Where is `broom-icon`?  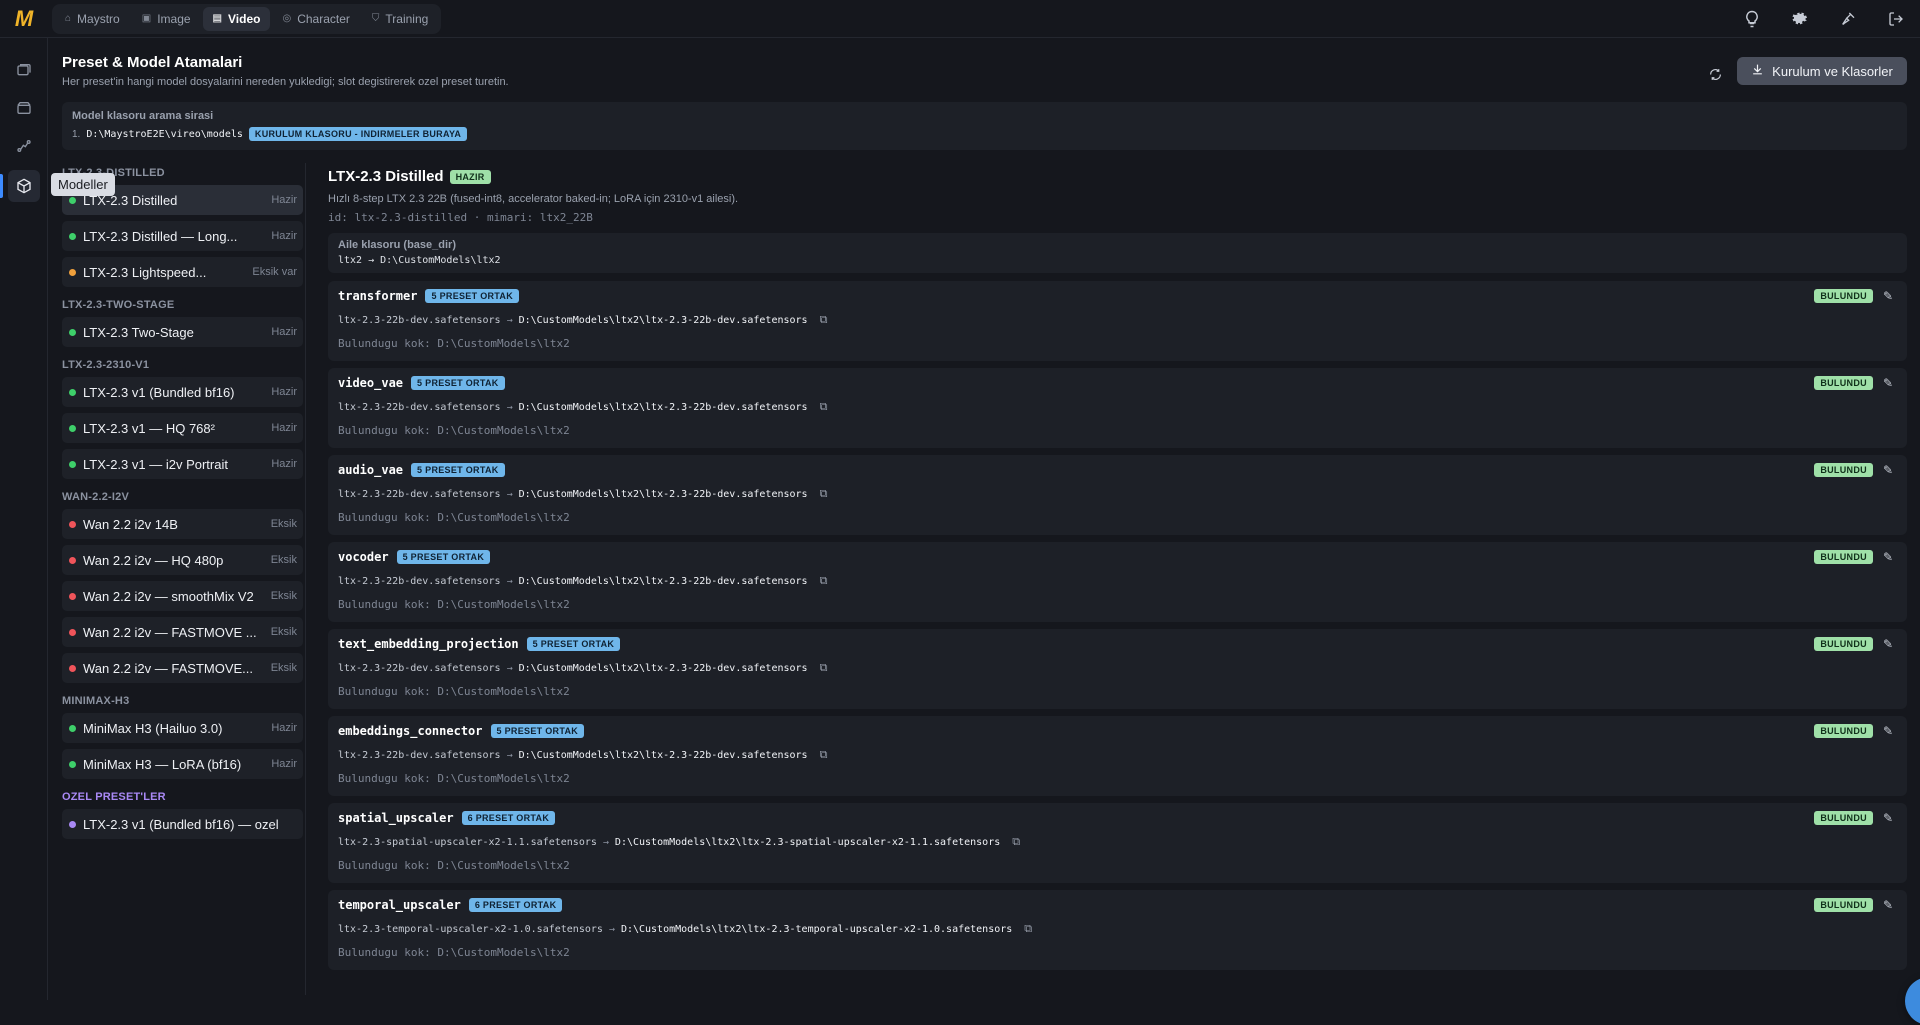
broom-icon is located at coordinates (1848, 19).